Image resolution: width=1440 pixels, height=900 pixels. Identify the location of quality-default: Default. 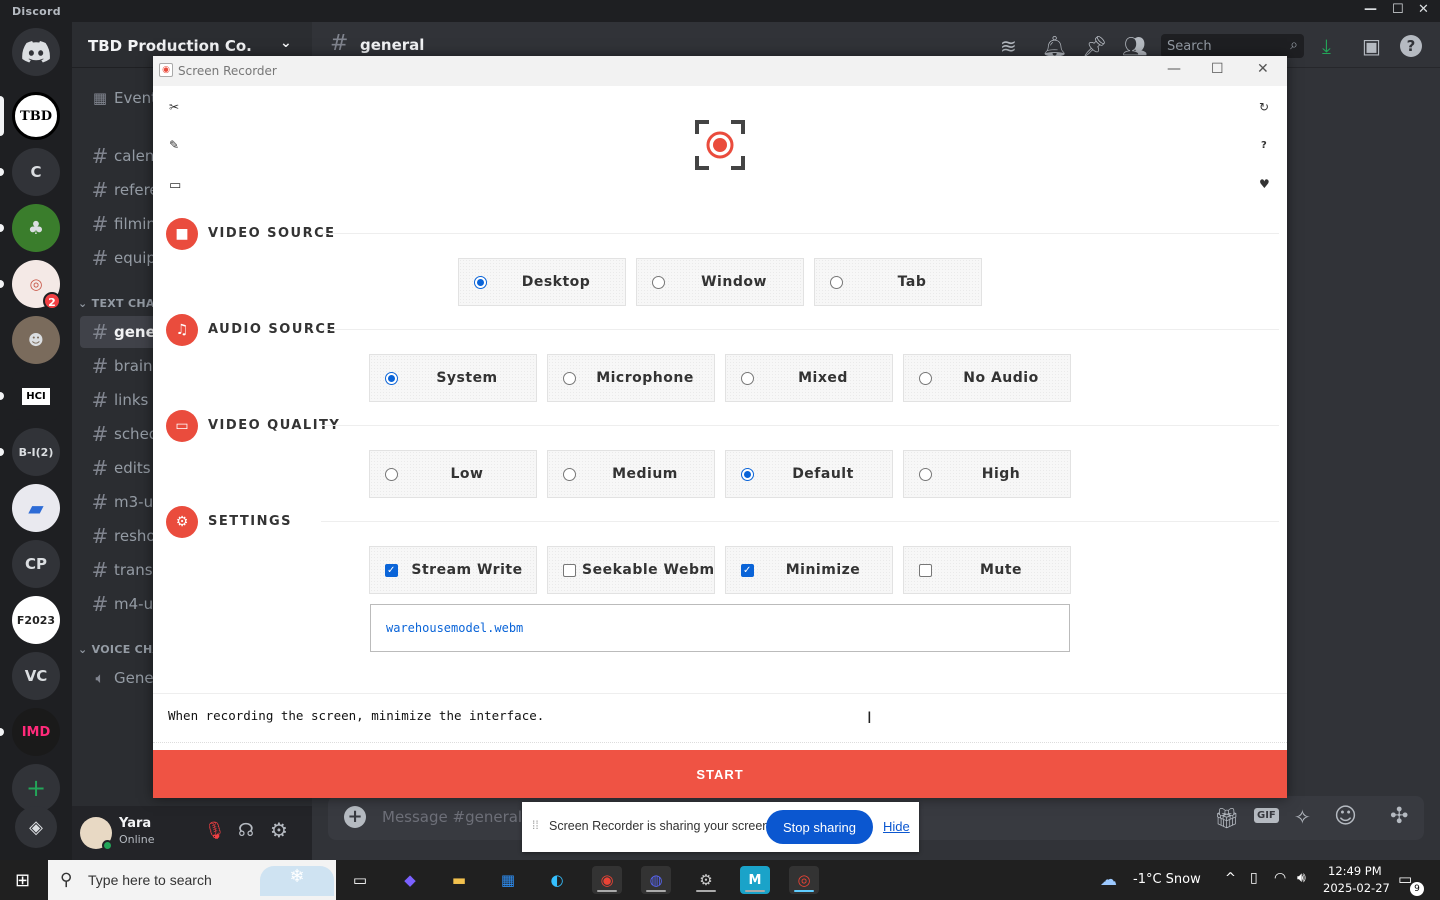
(809, 474).